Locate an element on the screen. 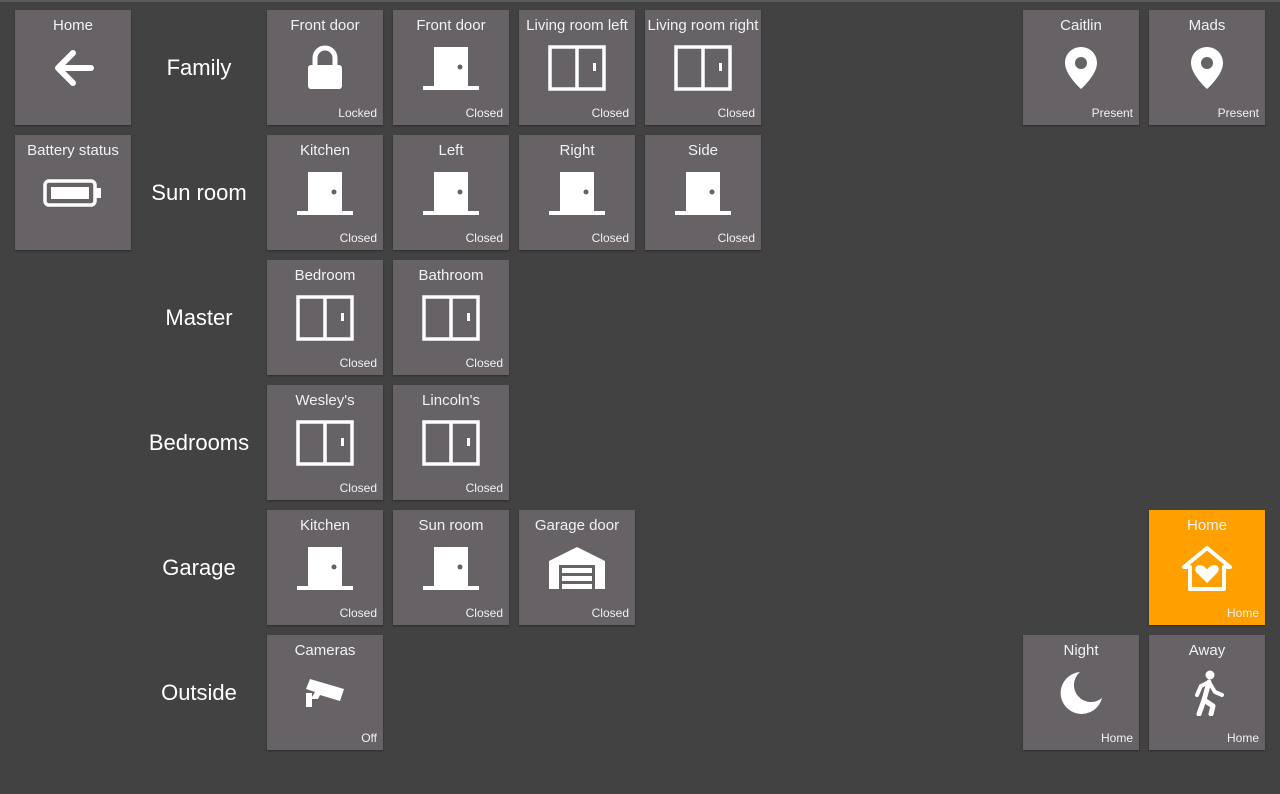 The width and height of the screenshot is (1280, 794). tile-title: Caitlin is located at coordinates (1081, 25).